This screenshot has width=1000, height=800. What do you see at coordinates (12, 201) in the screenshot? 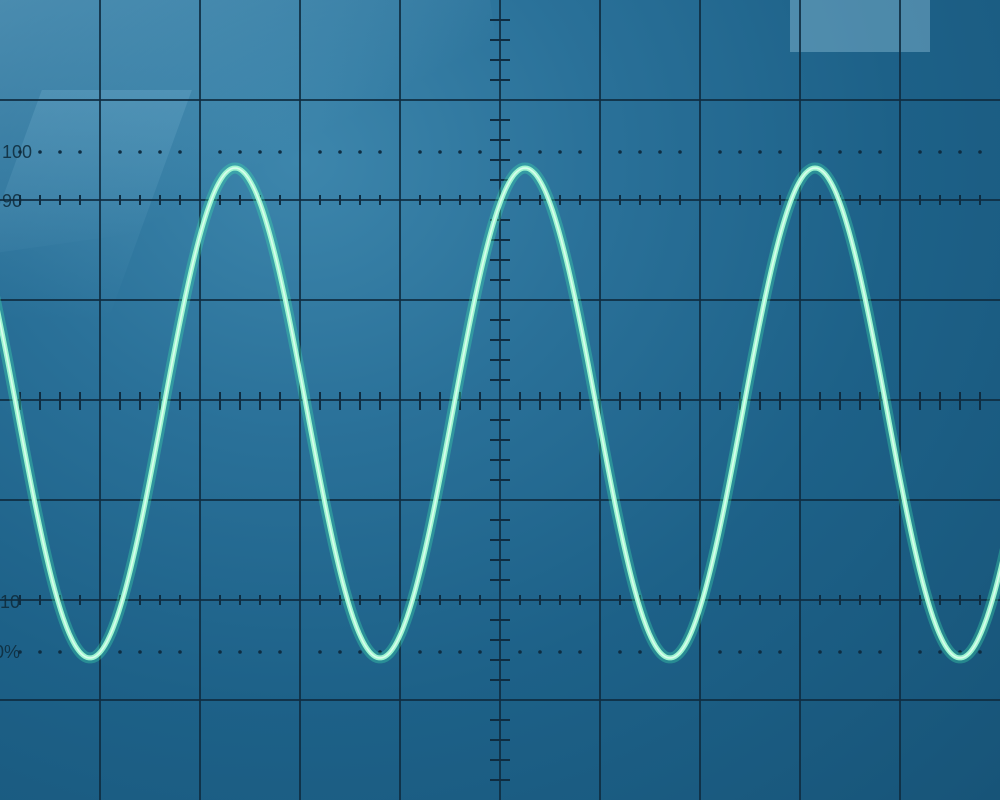
I see `label-90-percent: 90` at bounding box center [12, 201].